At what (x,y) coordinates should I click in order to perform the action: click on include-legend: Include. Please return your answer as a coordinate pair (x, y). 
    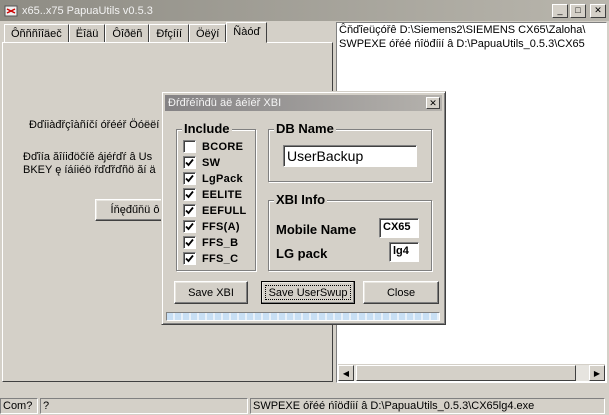
    Looking at the image, I should click on (207, 128).